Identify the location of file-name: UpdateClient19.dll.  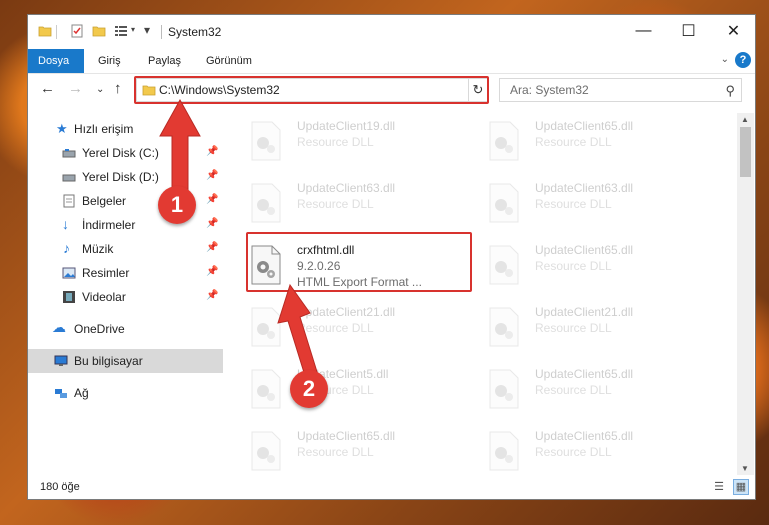
(346, 126).